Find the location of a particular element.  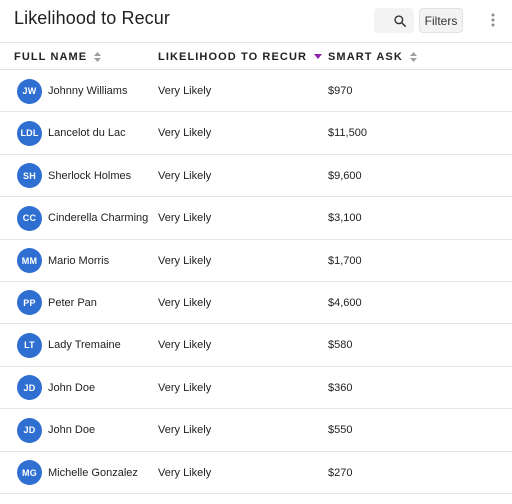

full-name-cell: Mario Morris is located at coordinates (78, 261).